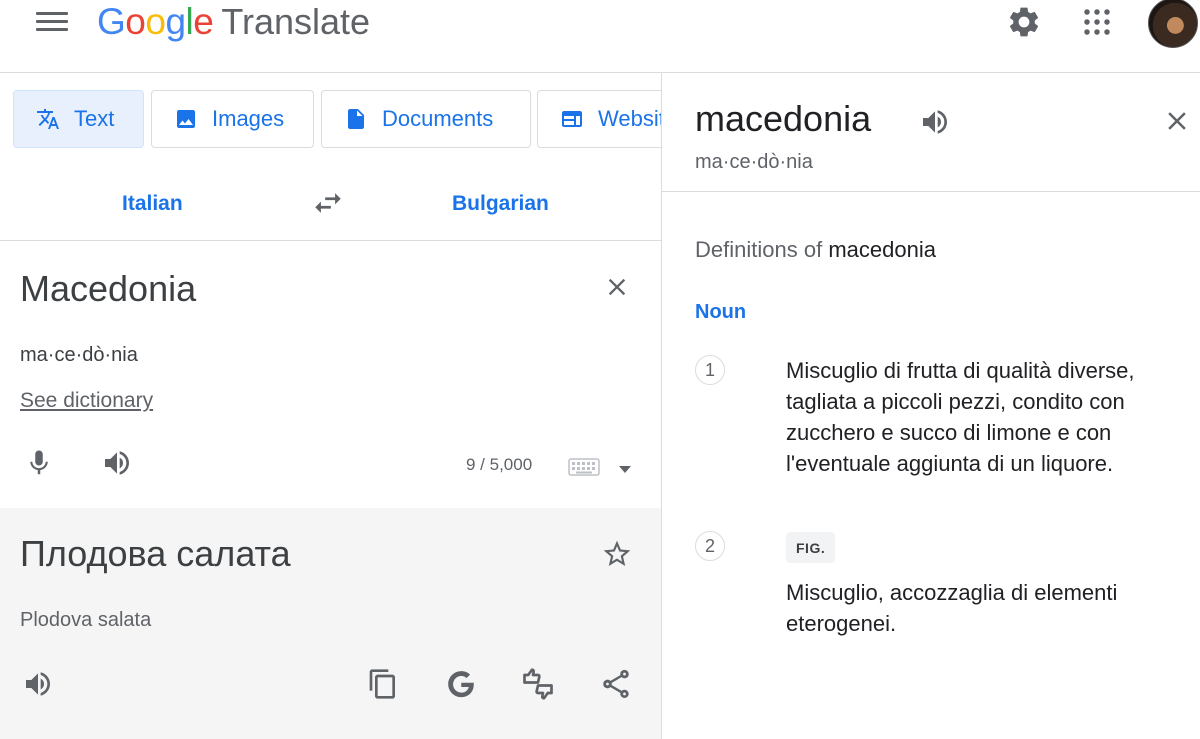 This screenshot has height=739, width=1200. Describe the element at coordinates (572, 119) in the screenshot. I see `website-icon` at that location.